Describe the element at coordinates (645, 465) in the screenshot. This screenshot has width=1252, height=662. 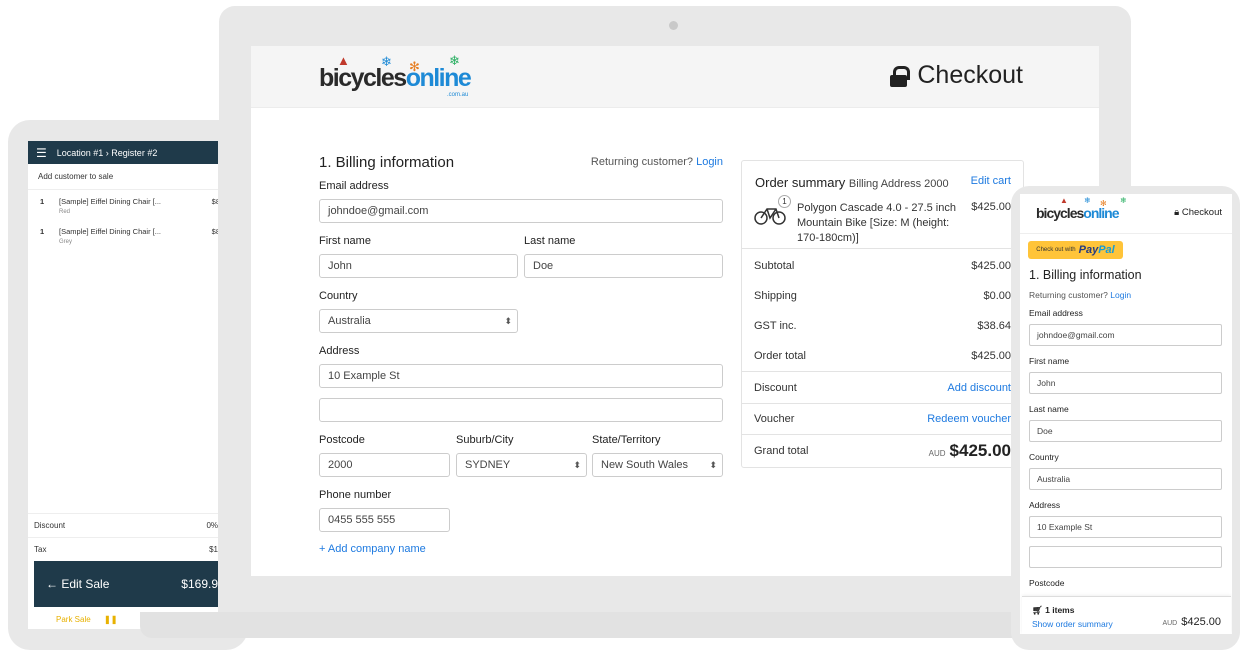
I see `state-value: New South Wales` at that location.